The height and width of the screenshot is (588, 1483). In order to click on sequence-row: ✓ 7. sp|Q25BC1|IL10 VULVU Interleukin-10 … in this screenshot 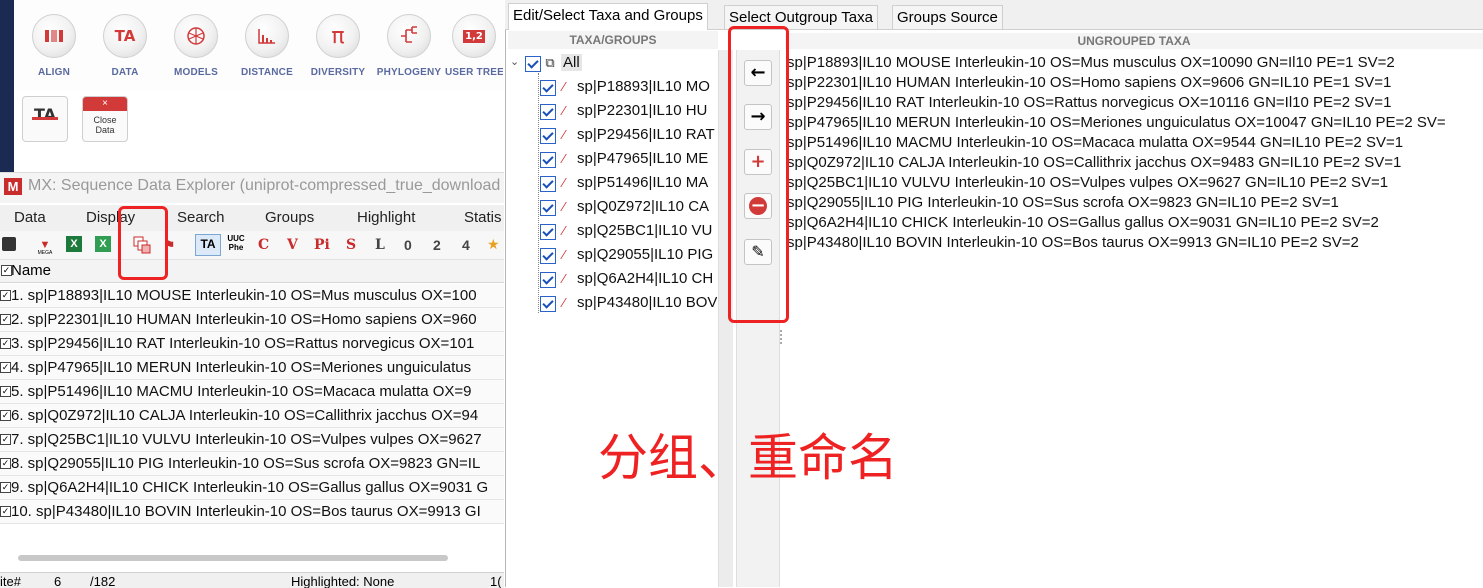, I will do `click(252, 440)`.